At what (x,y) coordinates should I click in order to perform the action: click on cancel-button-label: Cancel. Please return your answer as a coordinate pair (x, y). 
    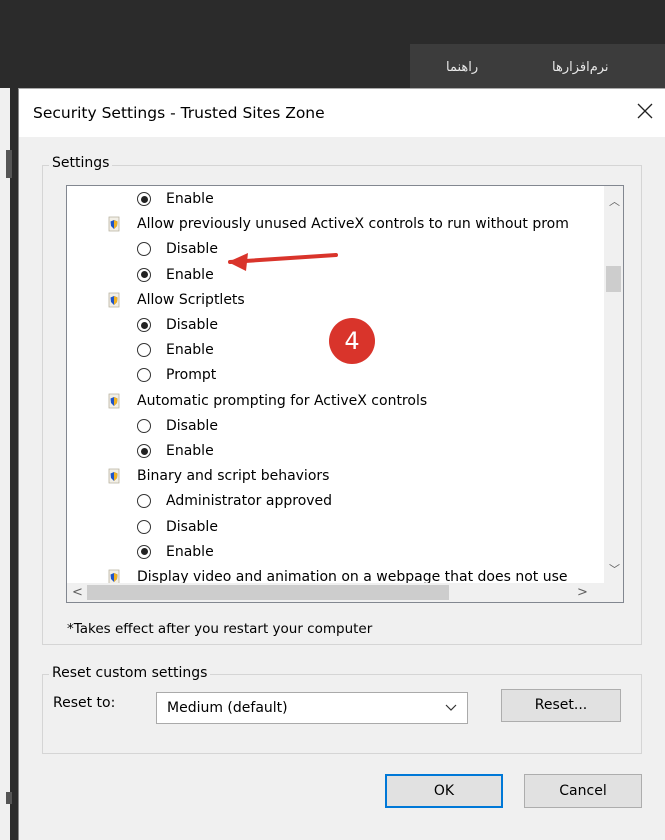
    Looking at the image, I should click on (583, 791).